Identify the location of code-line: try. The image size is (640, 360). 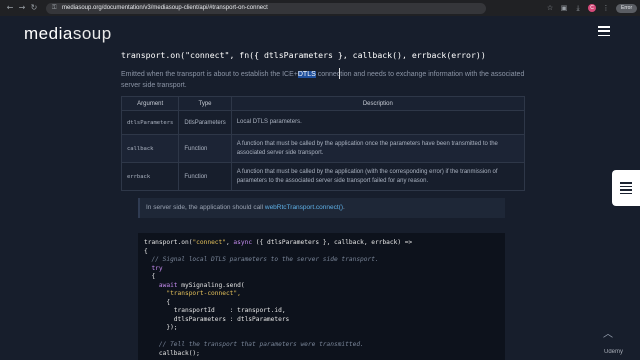
(153, 268).